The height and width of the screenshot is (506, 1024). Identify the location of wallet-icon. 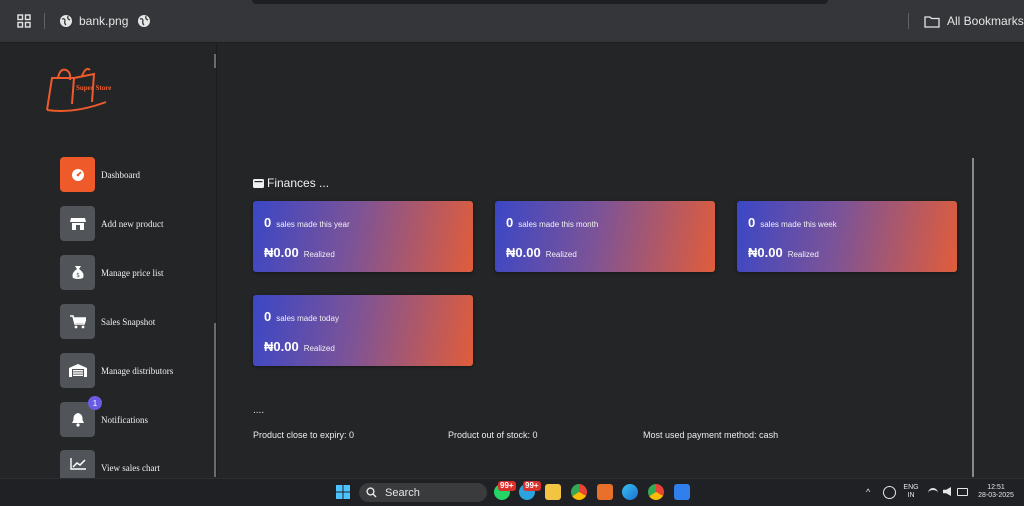
(258, 183).